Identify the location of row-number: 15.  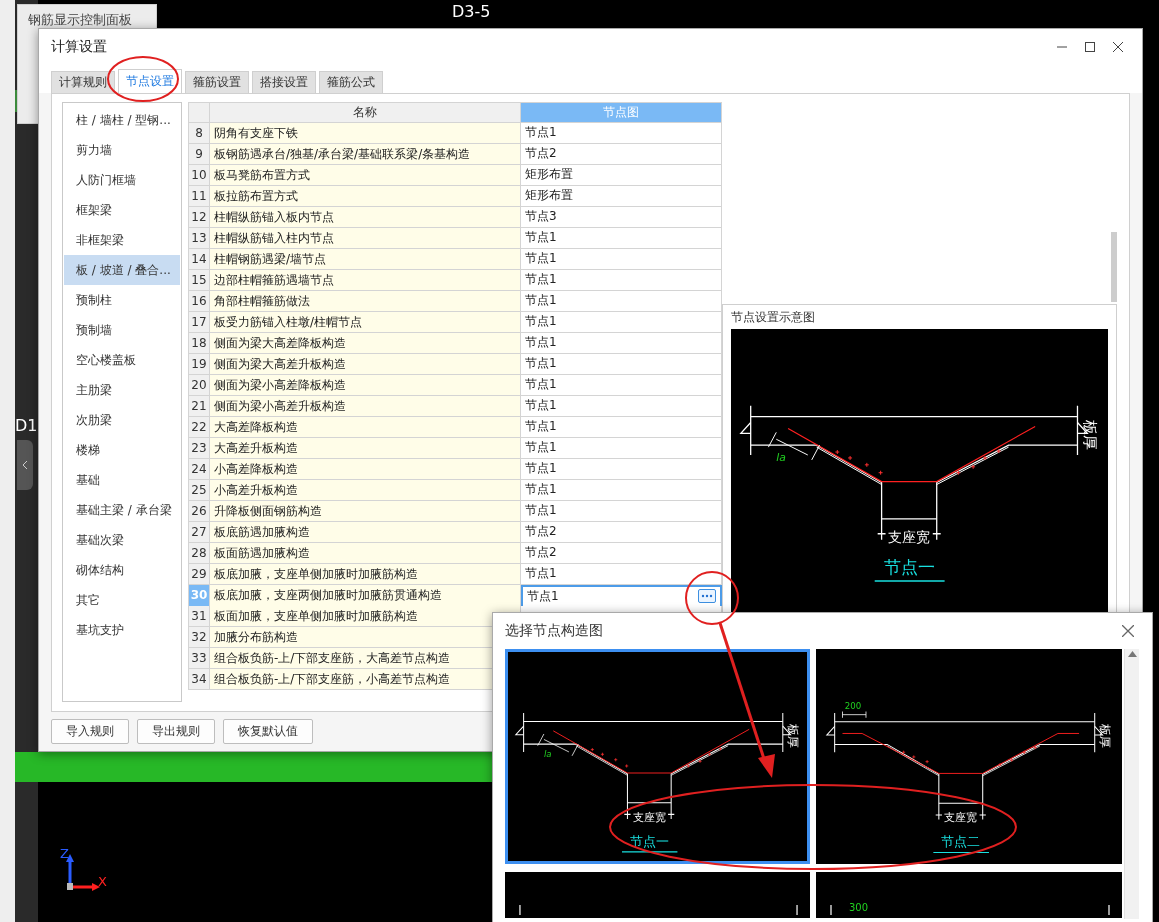
(199, 280).